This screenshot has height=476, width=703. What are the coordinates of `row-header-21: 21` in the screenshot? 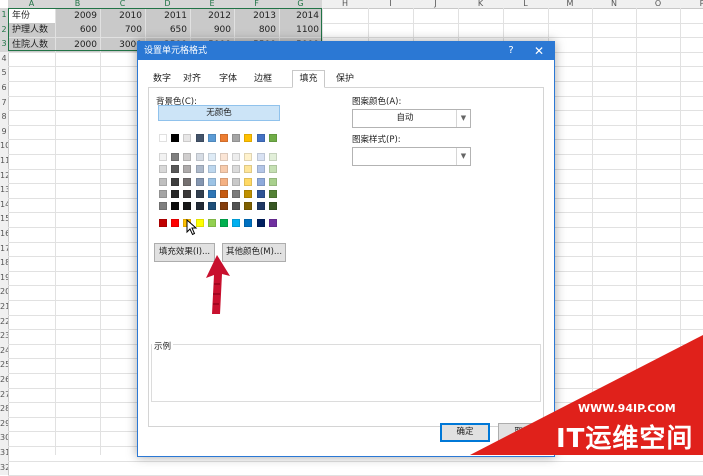 It's located at (4, 307).